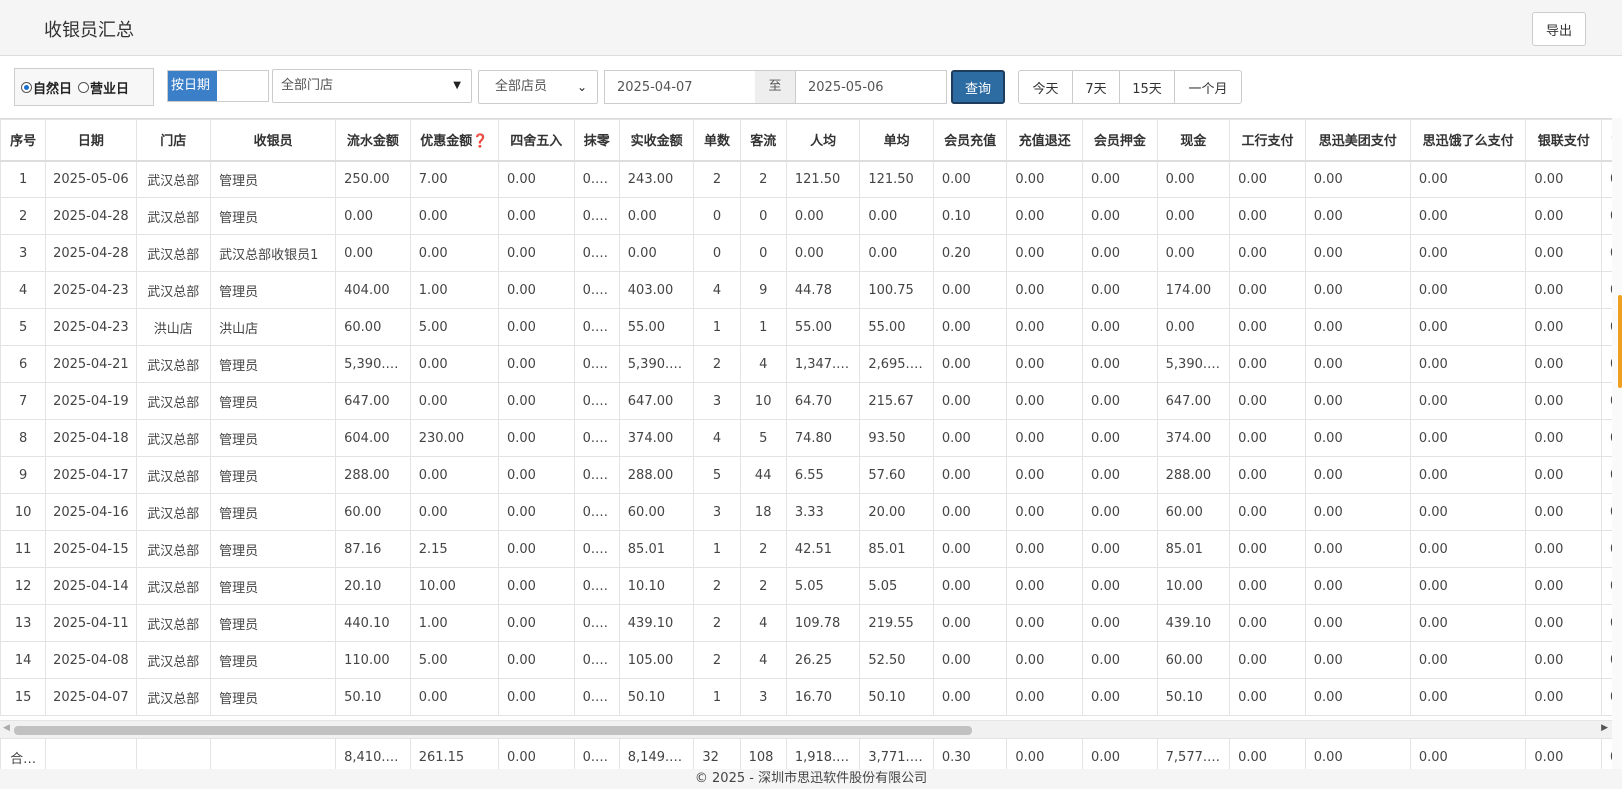 This screenshot has height=789, width=1622. What do you see at coordinates (680, 87) in the screenshot?
I see `date-from-input` at bounding box center [680, 87].